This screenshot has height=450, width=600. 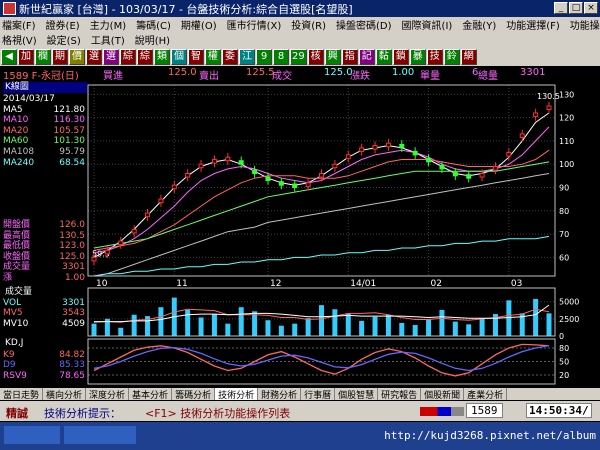 I want to click on toolbar-button: 29, so click(x=298, y=56).